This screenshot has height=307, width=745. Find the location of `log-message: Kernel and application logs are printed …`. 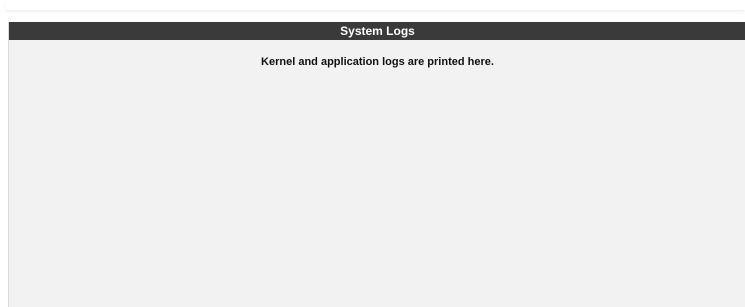

log-message: Kernel and application logs are printed … is located at coordinates (377, 62).